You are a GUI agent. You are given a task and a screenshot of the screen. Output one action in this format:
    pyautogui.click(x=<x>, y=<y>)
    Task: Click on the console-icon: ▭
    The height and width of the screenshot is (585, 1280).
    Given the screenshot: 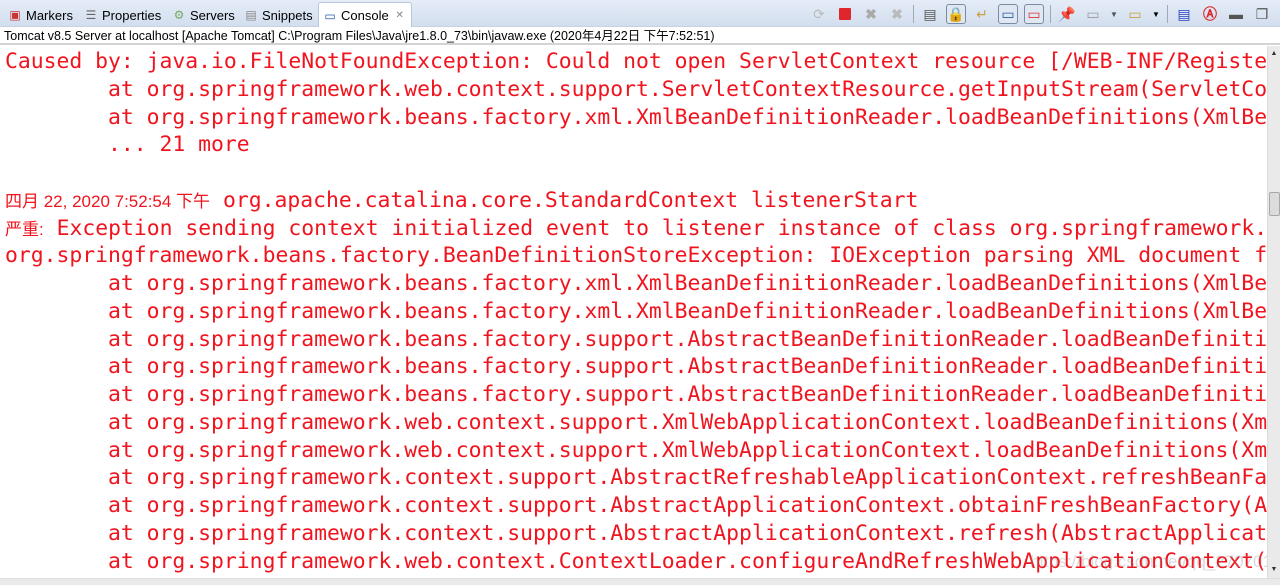 What is the action you would take?
    pyautogui.click(x=330, y=15)
    